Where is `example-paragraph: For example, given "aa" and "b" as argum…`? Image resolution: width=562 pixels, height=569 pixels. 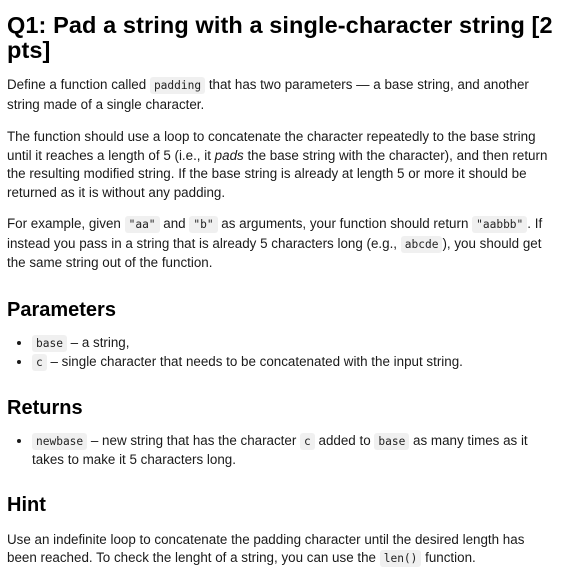
example-paragraph: For example, given "aa" and "b" as argum… is located at coordinates (281, 244).